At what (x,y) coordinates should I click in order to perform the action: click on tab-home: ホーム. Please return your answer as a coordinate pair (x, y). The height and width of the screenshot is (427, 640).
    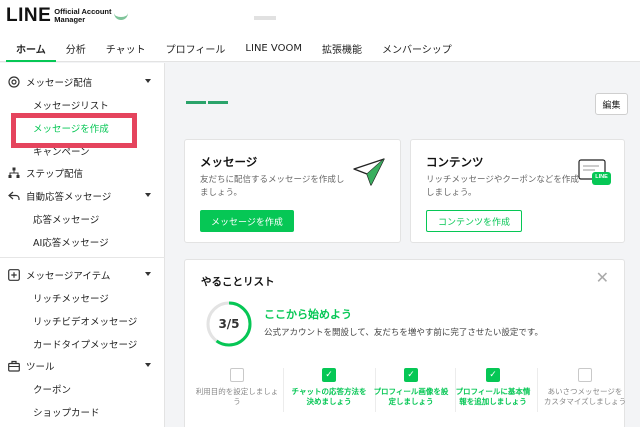
    Looking at the image, I should click on (31, 49).